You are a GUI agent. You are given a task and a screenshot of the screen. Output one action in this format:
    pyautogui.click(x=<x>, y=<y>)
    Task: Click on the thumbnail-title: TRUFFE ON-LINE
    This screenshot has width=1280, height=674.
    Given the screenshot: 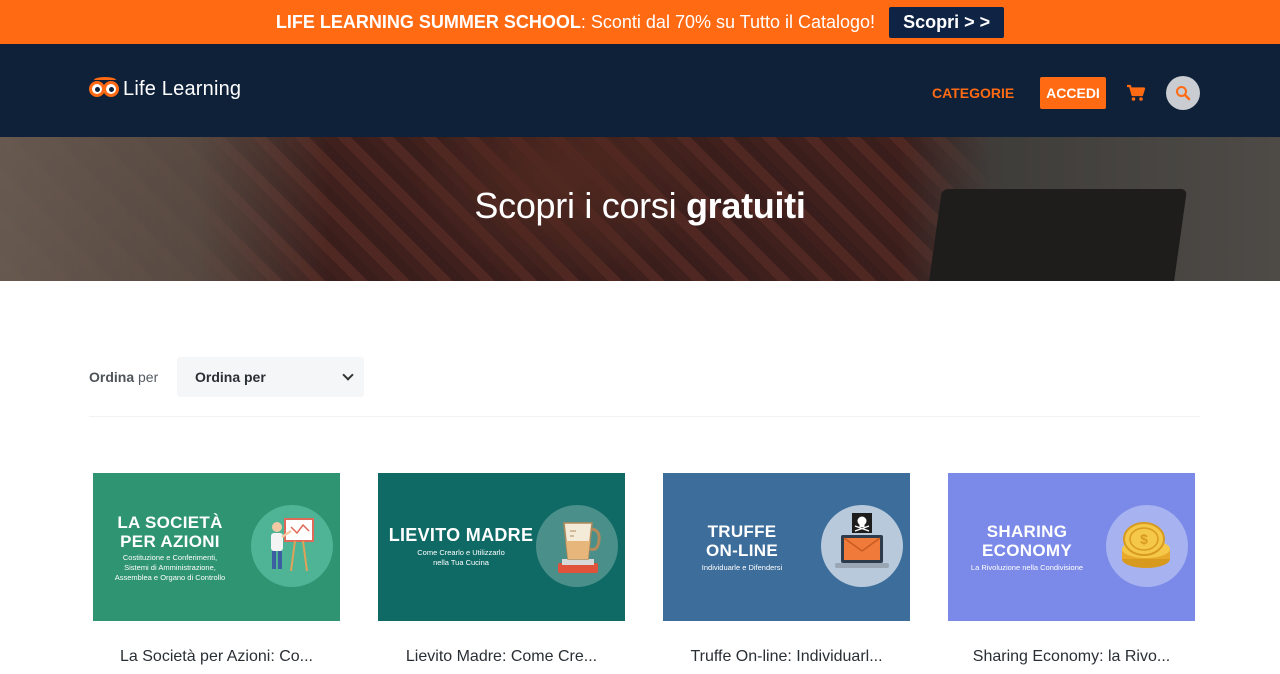 What is the action you would take?
    pyautogui.click(x=742, y=541)
    